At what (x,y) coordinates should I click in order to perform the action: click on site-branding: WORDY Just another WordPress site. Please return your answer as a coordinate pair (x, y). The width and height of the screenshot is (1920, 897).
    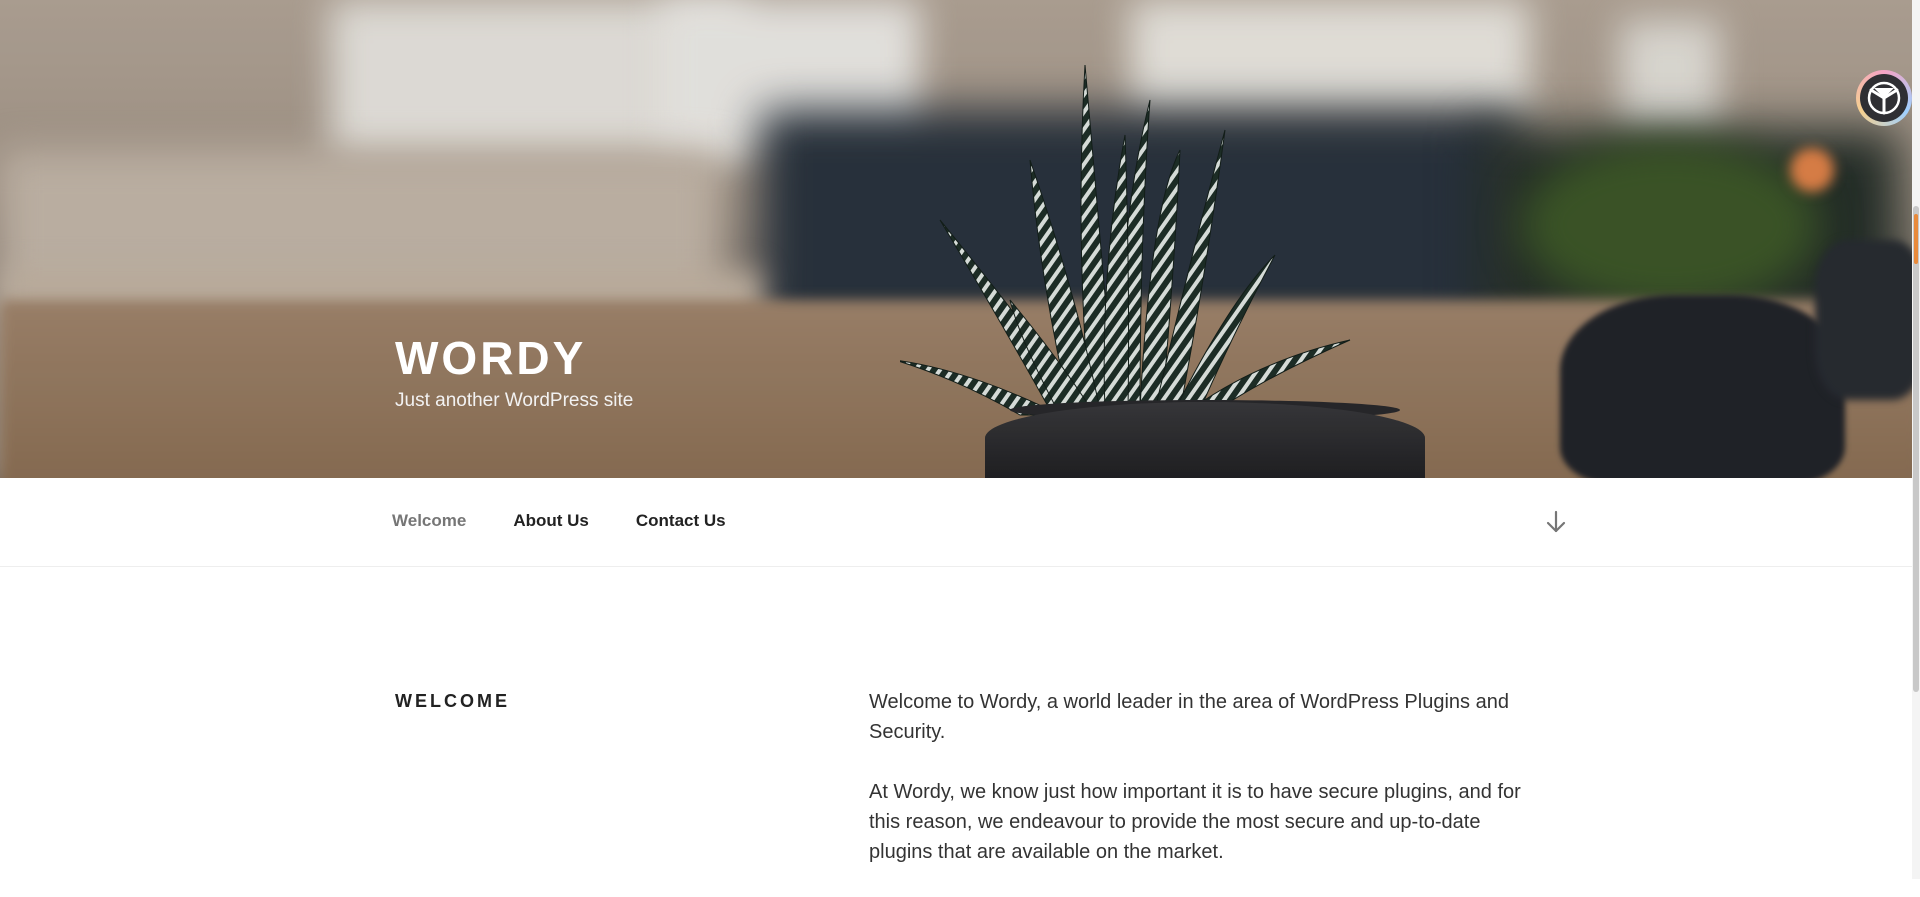
    Looking at the image, I should click on (514, 372).